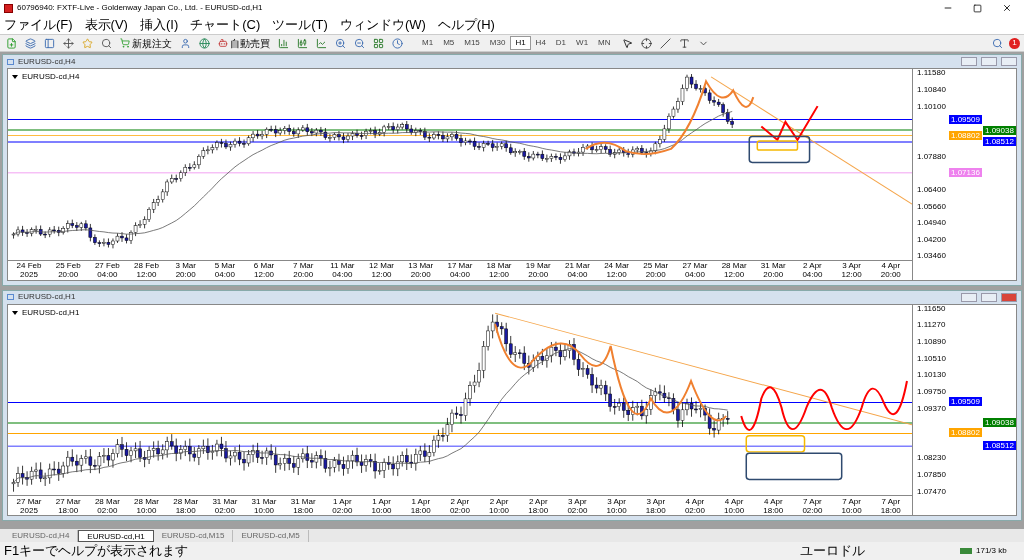 The width and height of the screenshot is (1024, 560). Describe the element at coordinates (300, 25) in the screenshot. I see `menu-item: ツール(T)` at that location.